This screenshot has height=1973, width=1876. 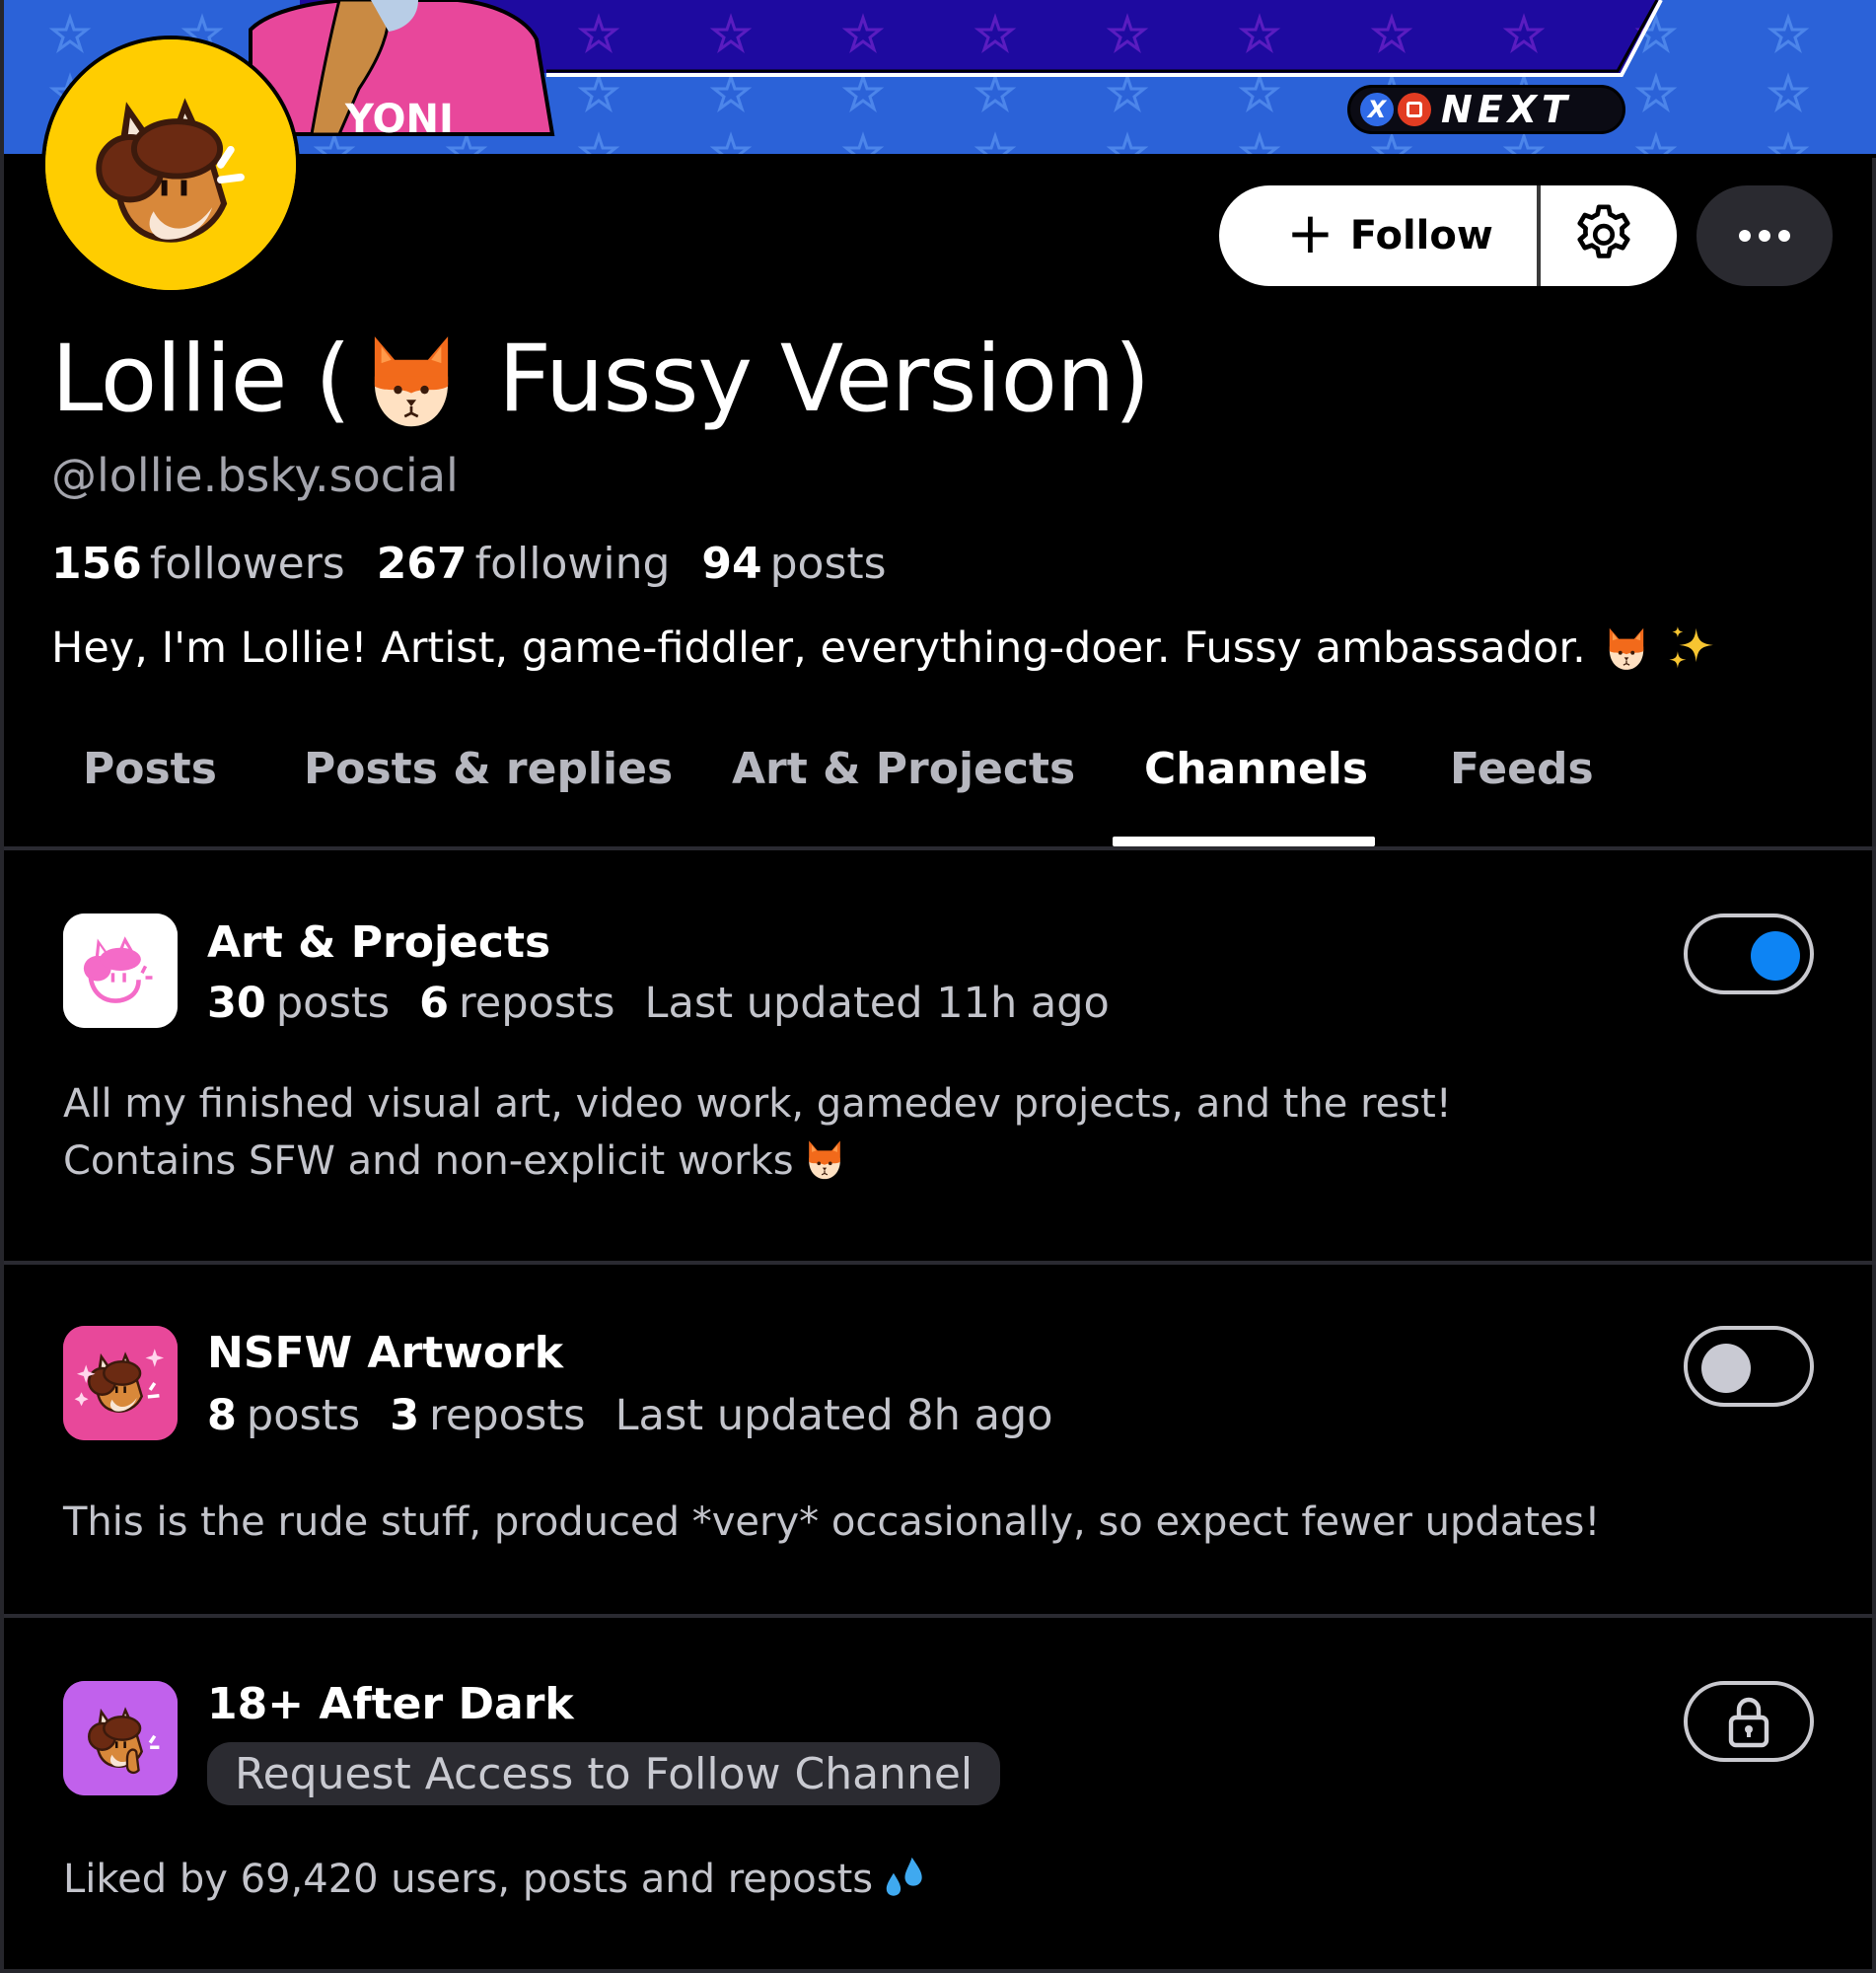 I want to click on locked-channel-button, so click(x=1749, y=1722).